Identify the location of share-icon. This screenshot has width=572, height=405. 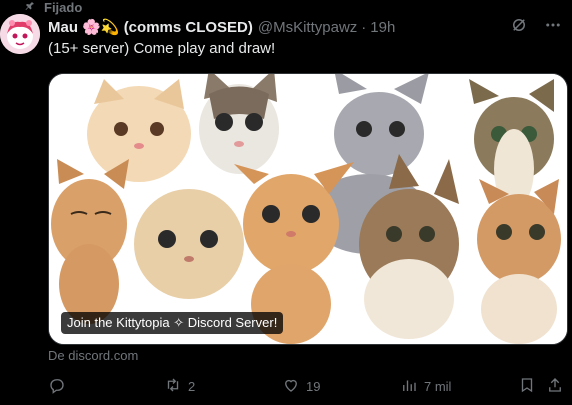
(555, 386).